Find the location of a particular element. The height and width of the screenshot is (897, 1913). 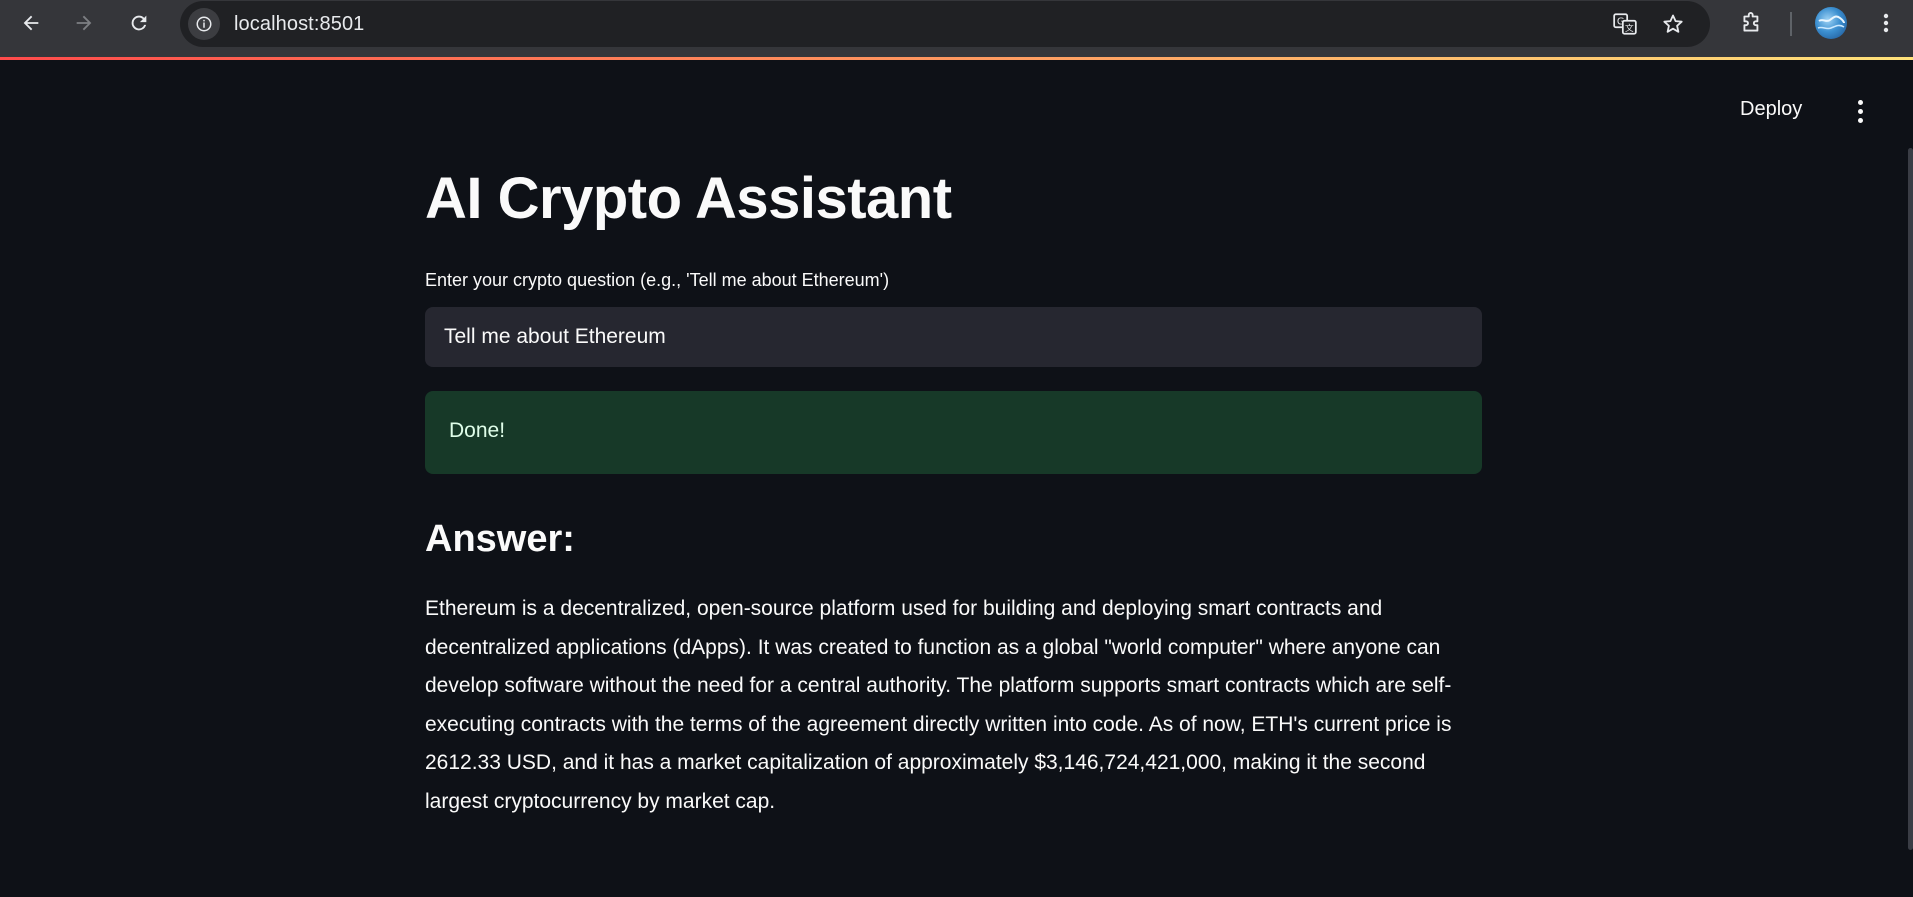

svg-text: 文 is located at coordinates (1629, 28).